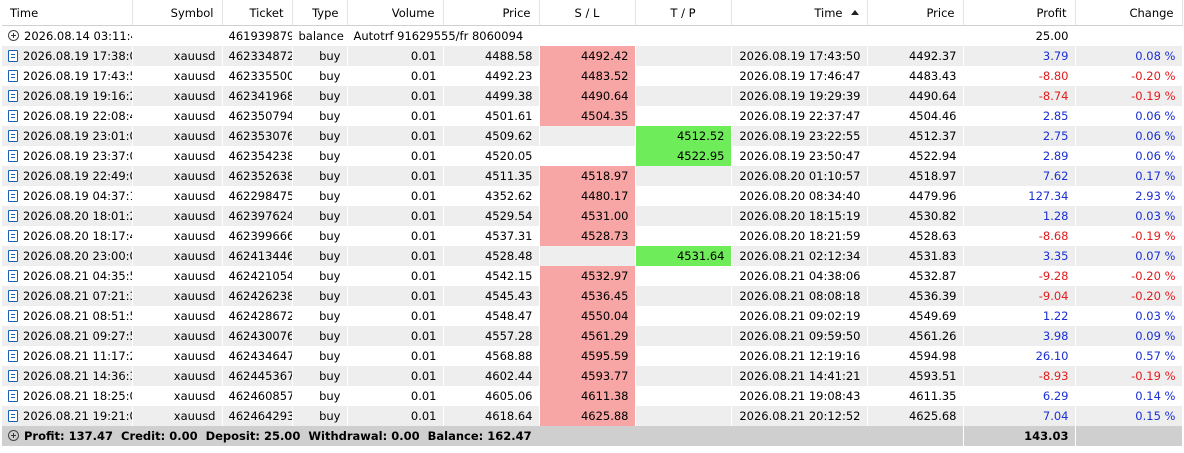  What do you see at coordinates (395, 13) in the screenshot?
I see `column-header-volume: Volume` at bounding box center [395, 13].